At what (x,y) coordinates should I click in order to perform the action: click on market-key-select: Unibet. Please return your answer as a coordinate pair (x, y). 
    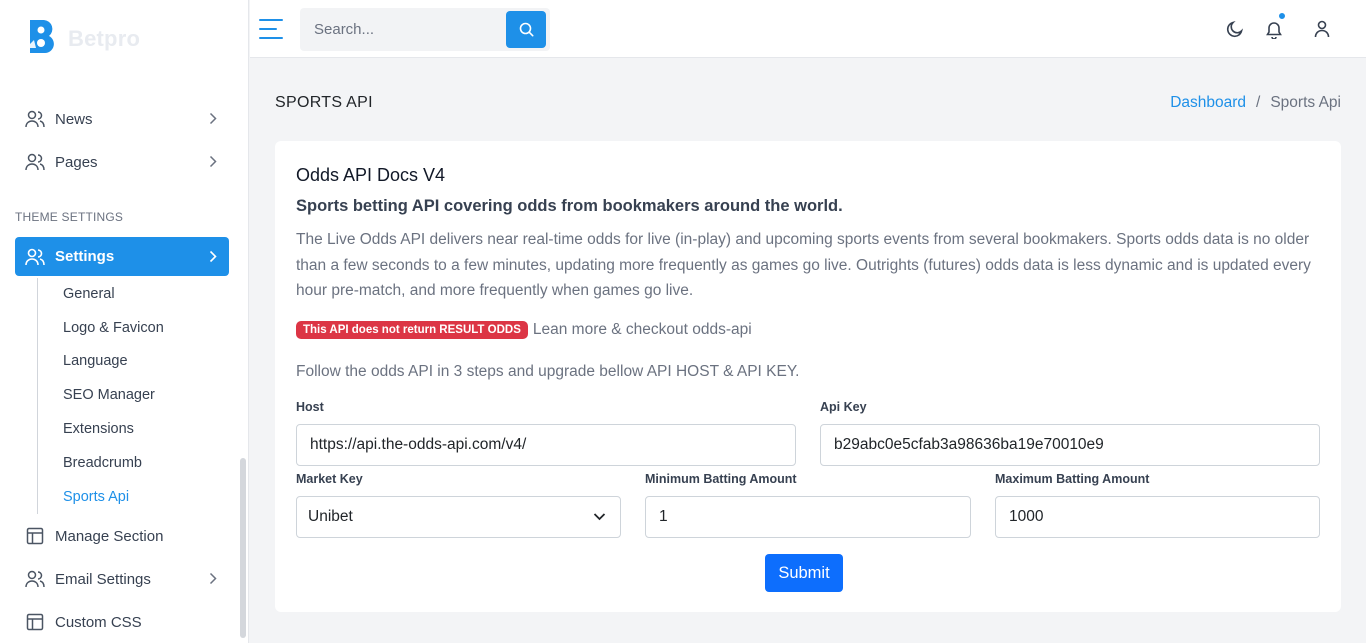
    Looking at the image, I should click on (458, 517).